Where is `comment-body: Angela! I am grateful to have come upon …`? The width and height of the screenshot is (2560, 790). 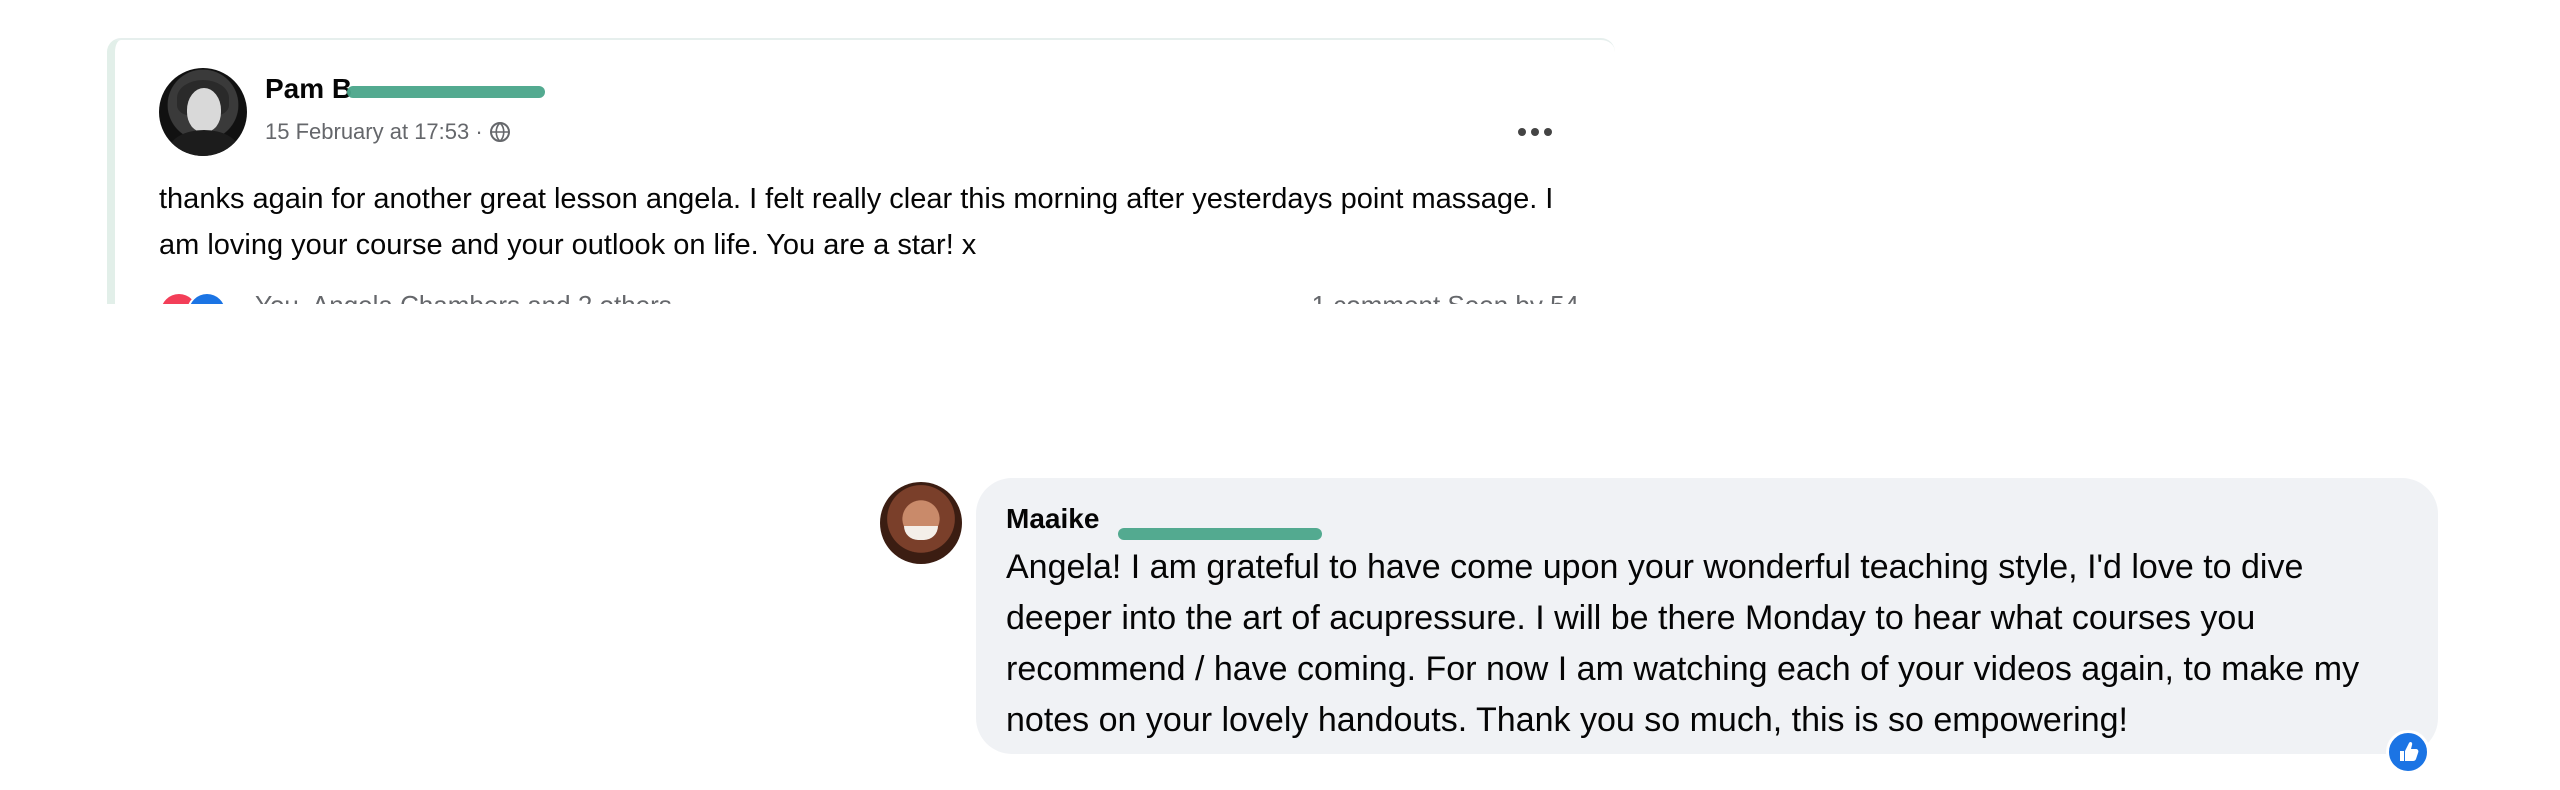
comment-body: Angela! I am grateful to have come upon … is located at coordinates (1683, 643).